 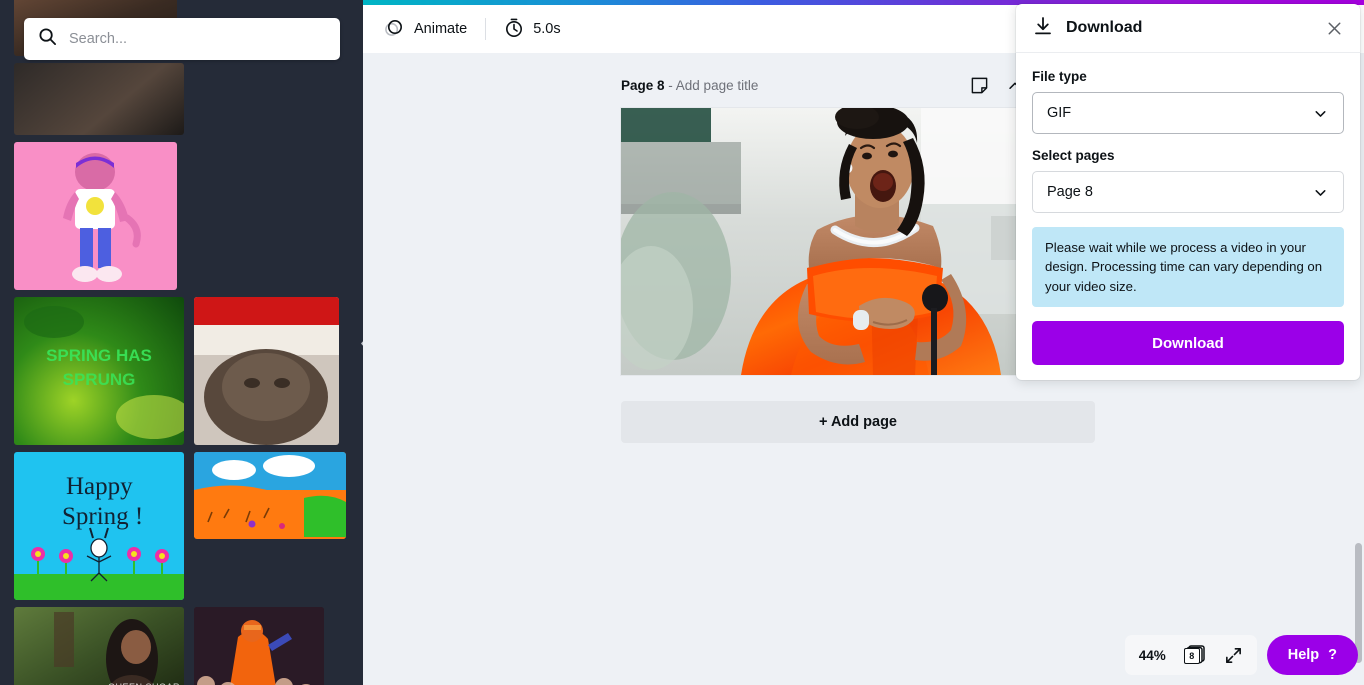 I want to click on search-icon, so click(x=47, y=39).